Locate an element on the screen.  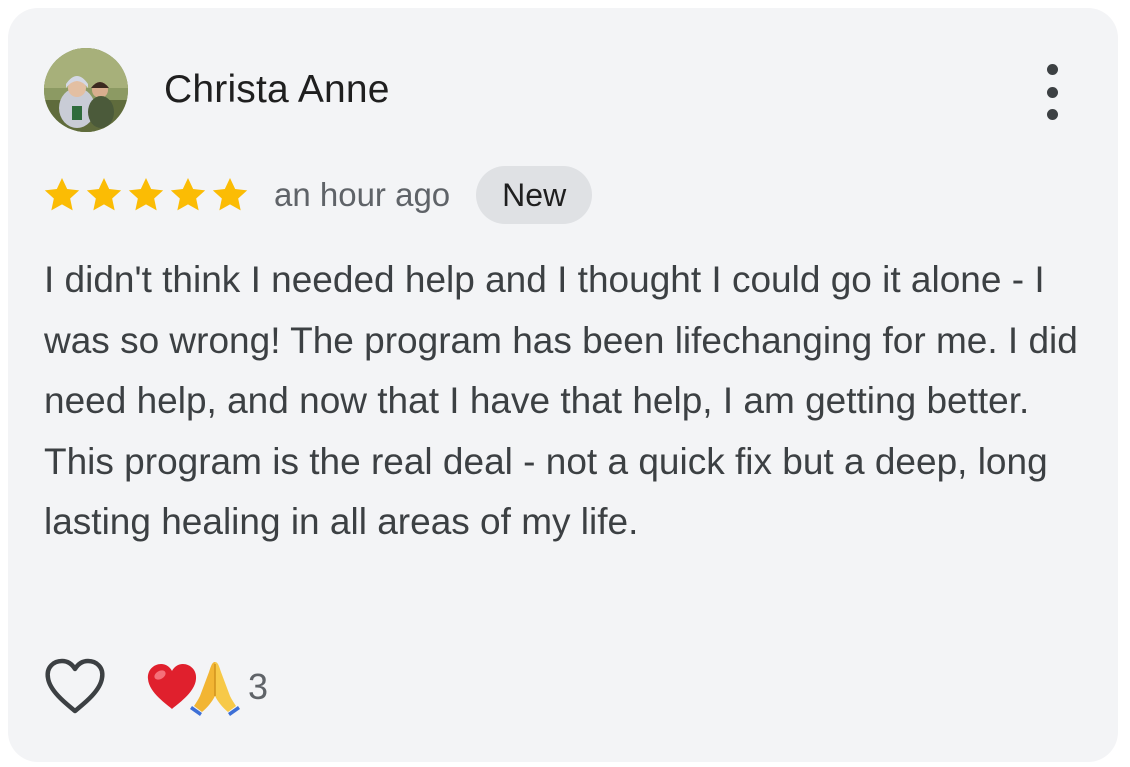
heart-outline-icon is located at coordinates (75, 686).